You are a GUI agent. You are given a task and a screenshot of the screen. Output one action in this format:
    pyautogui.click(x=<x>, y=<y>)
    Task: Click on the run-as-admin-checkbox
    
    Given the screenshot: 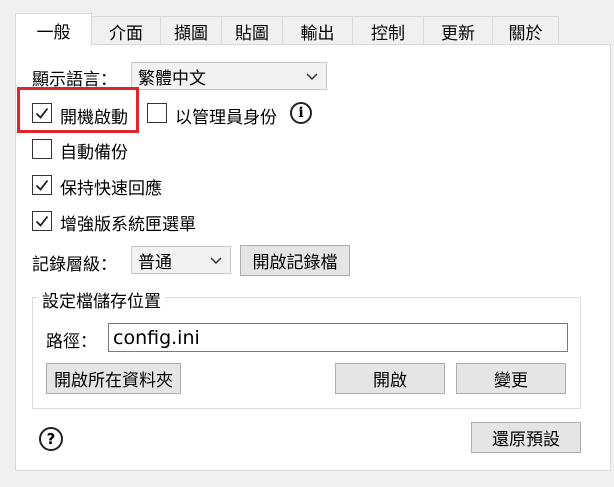 What is the action you would take?
    pyautogui.click(x=157, y=113)
    